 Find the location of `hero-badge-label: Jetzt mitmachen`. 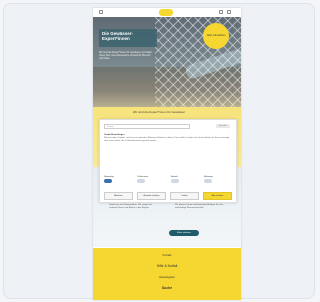

hero-badge-label: Jetzt mitmachen is located at coordinates (216, 36).